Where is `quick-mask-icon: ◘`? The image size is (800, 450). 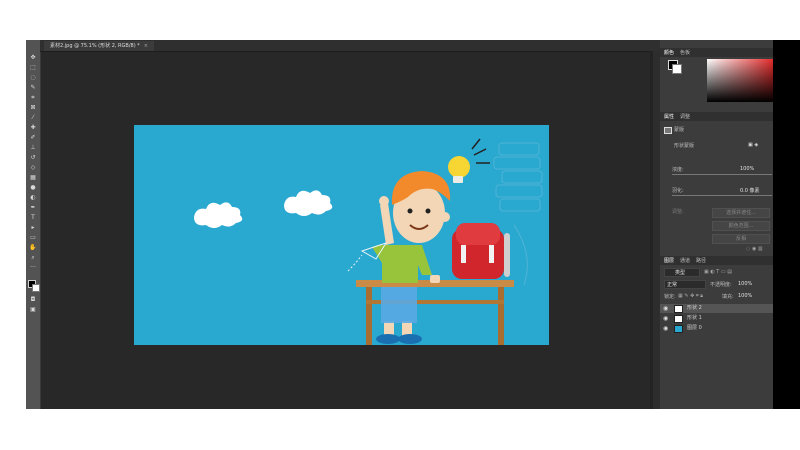
quick-mask-icon: ◘ is located at coordinates (33, 300).